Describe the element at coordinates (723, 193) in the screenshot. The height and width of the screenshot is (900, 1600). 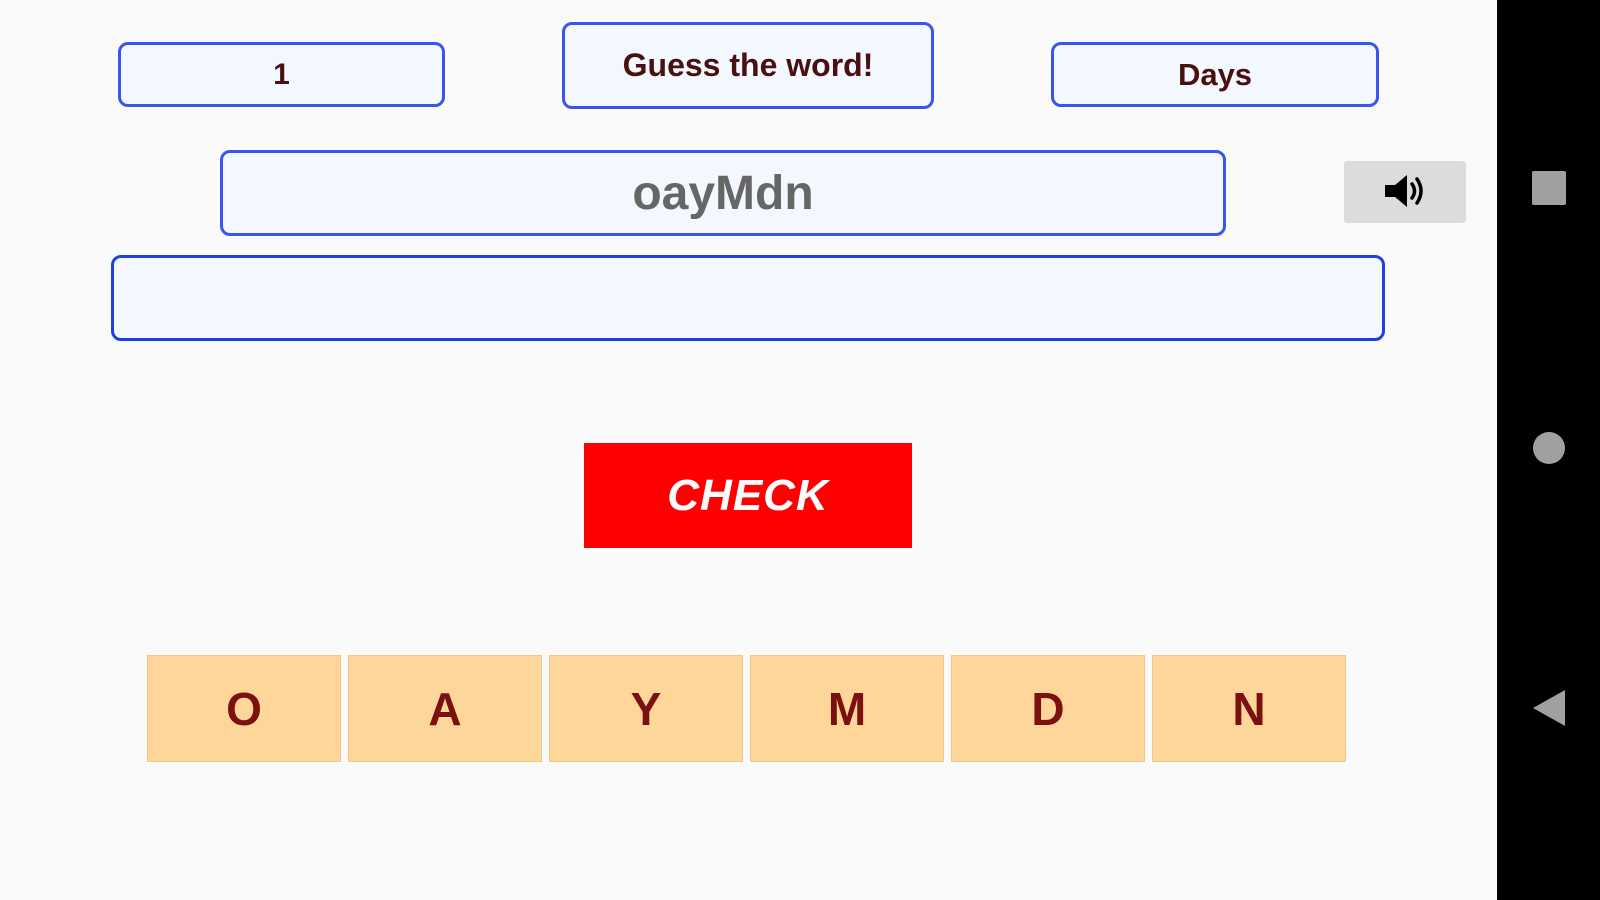
I see `scrambled-word: oayMdn` at that location.